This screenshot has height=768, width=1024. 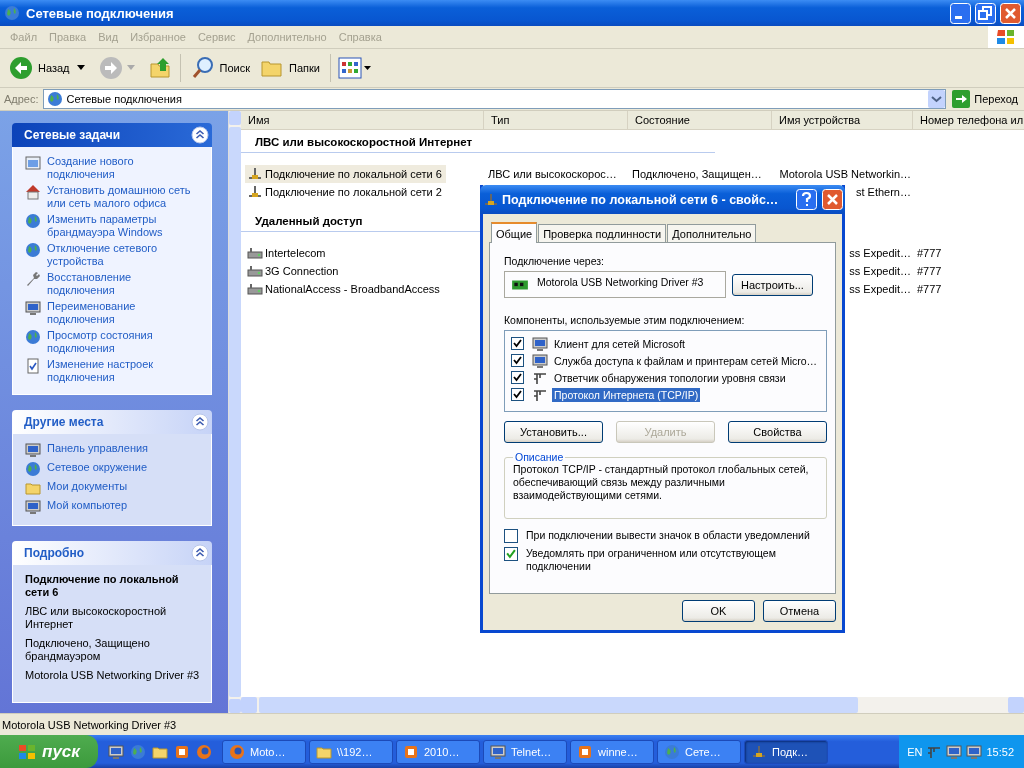 I want to click on window-title: Сетевые подключения, so click(x=100, y=13).